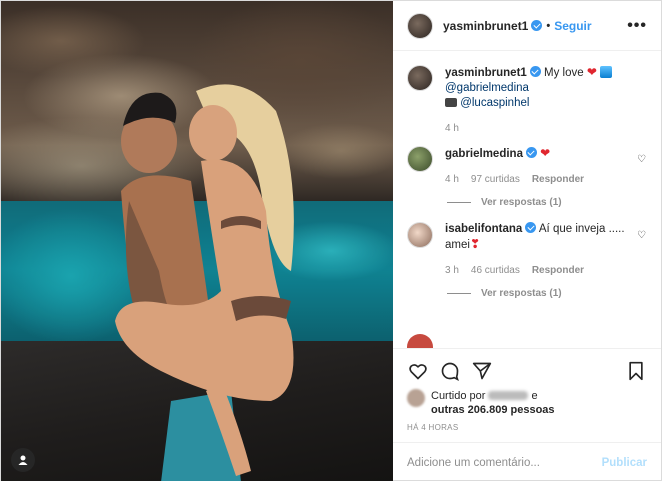 The image size is (662, 481). Describe the element at coordinates (504, 462) in the screenshot. I see `comment-input` at that location.